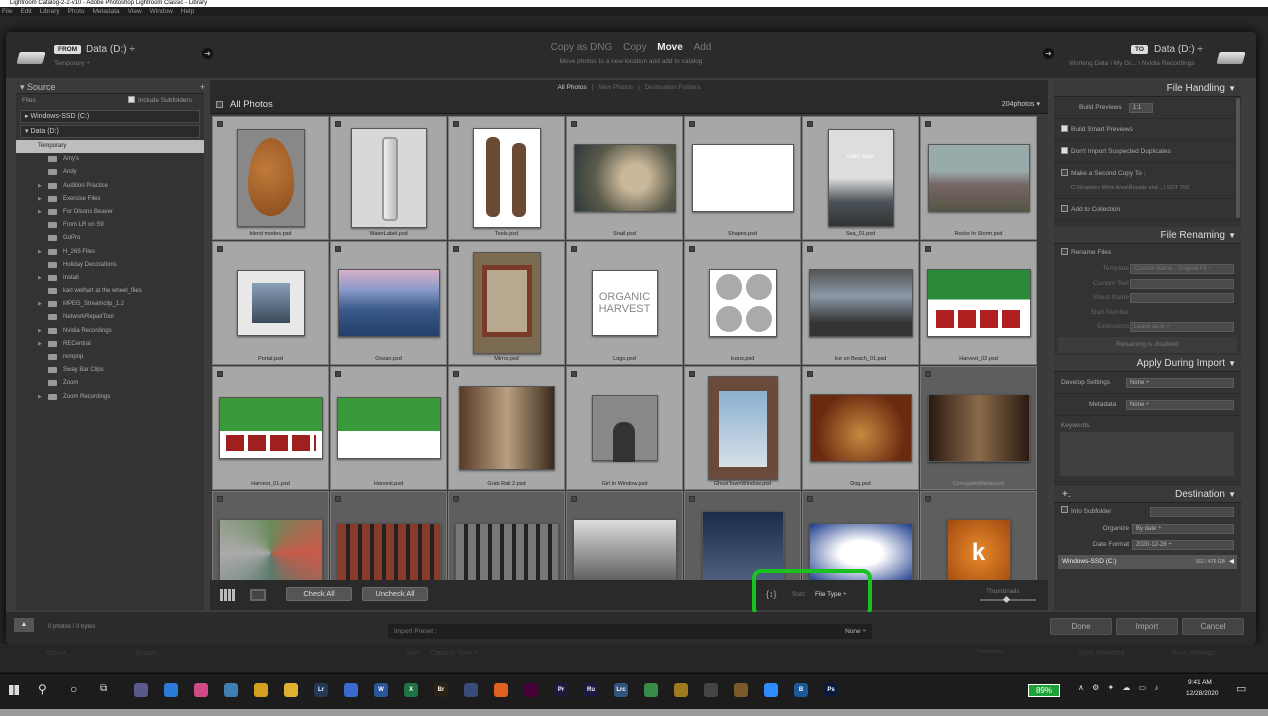 The image size is (1268, 716). I want to click on lightroom-classic-icon: Lr, so click(321, 690).